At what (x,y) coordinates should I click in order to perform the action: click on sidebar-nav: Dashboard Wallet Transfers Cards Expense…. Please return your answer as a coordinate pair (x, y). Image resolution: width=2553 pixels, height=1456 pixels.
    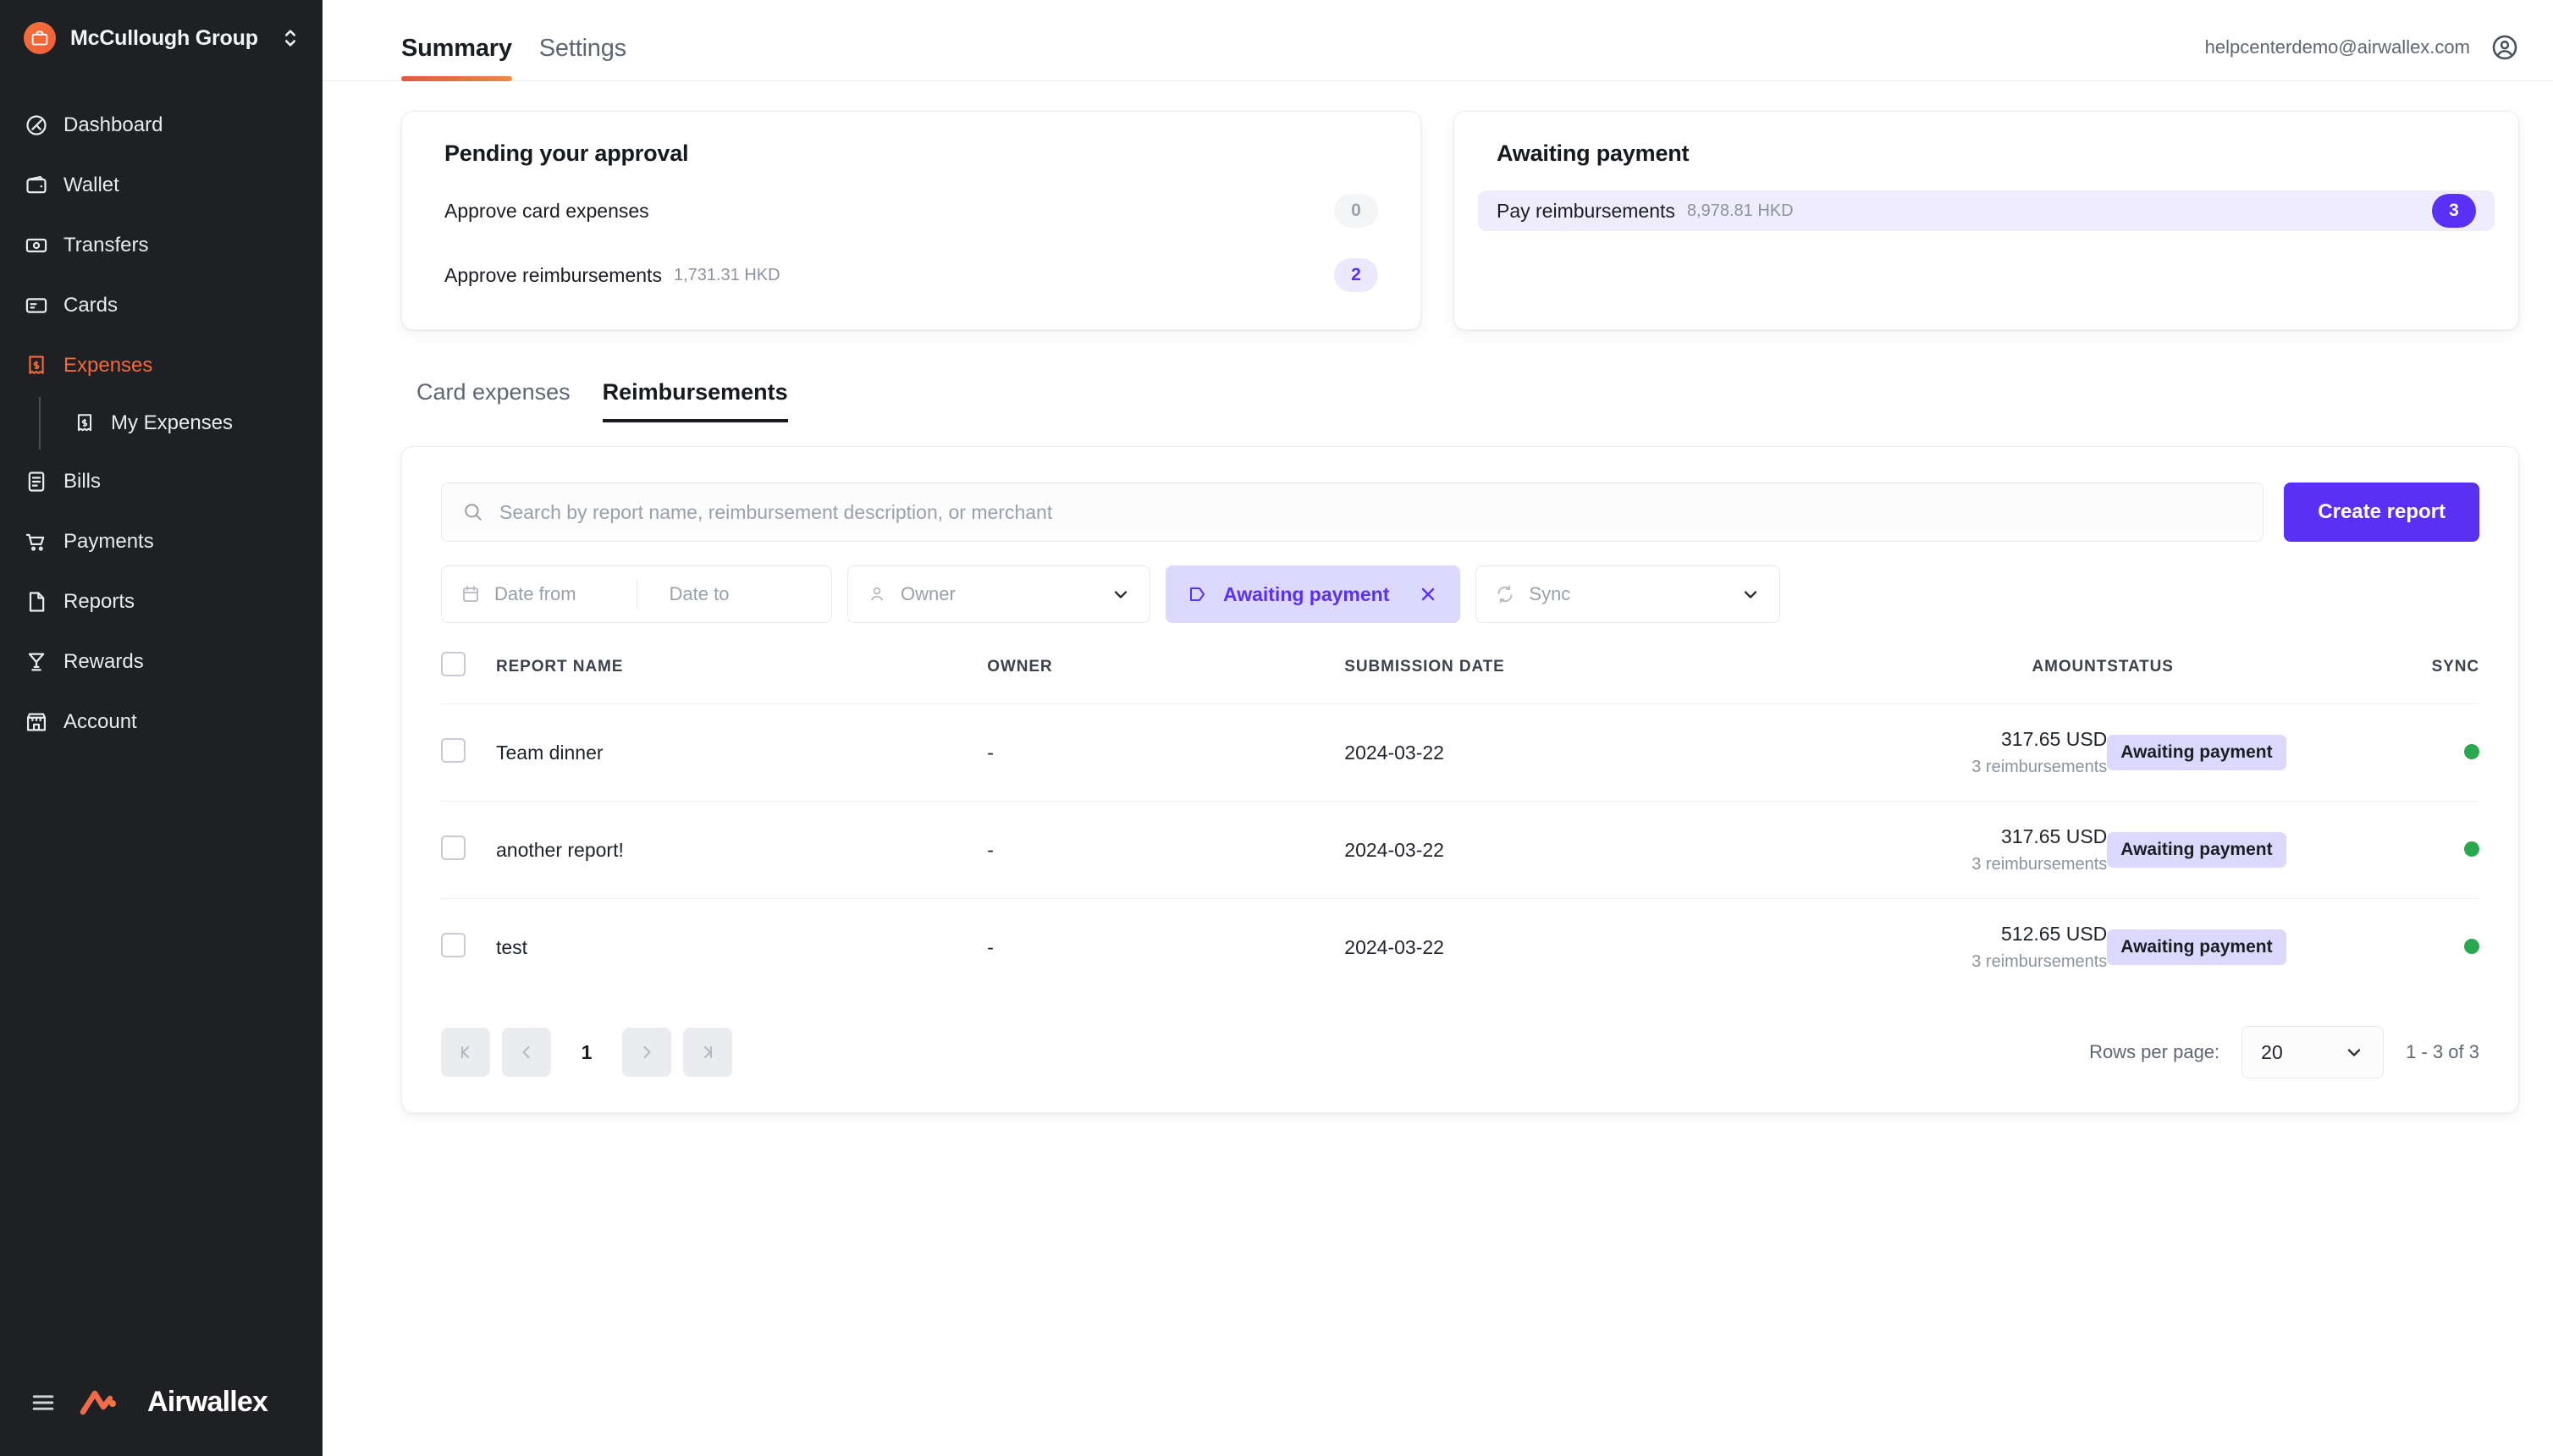
    Looking at the image, I should click on (161, 423).